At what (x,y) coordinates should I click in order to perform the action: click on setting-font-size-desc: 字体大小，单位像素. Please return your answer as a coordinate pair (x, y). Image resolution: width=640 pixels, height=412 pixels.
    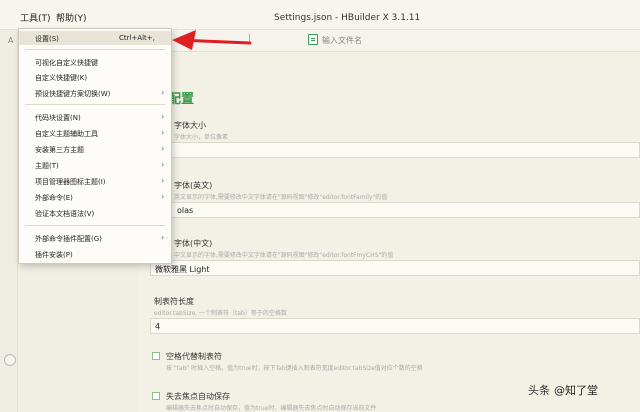
    Looking at the image, I should click on (201, 137).